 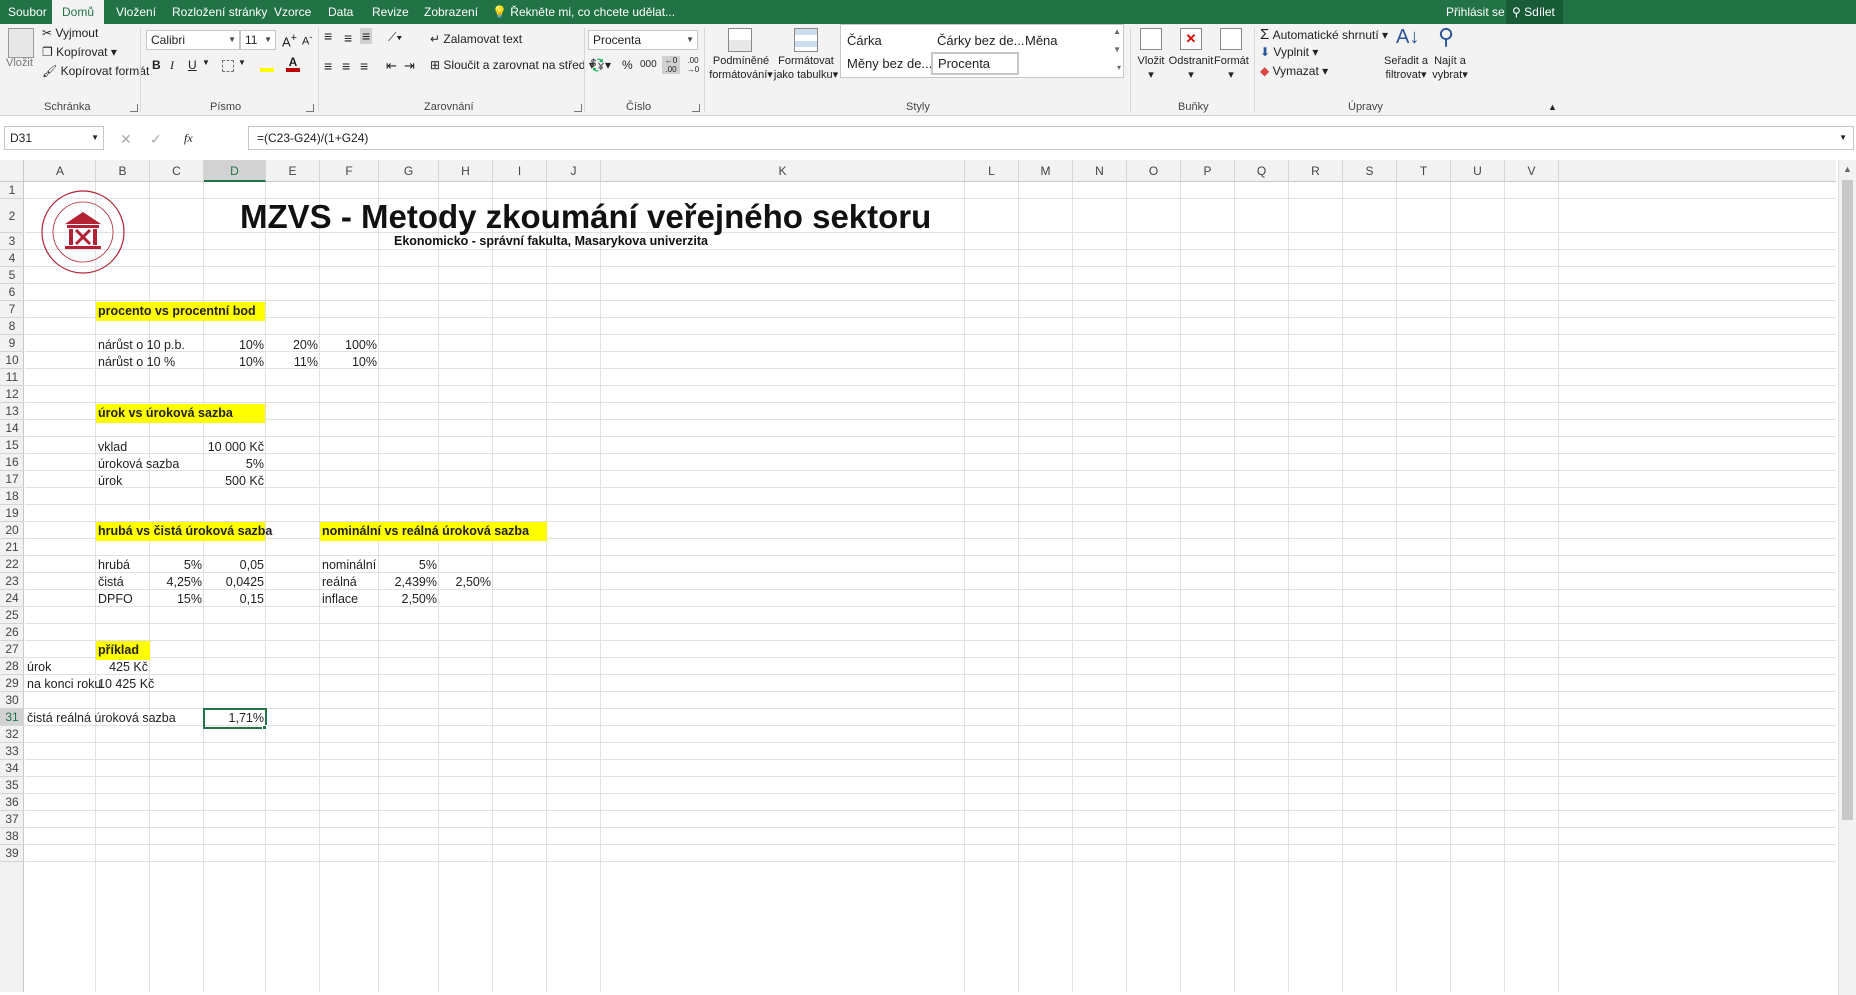 What do you see at coordinates (177, 171) in the screenshot?
I see `column-header-c: C` at bounding box center [177, 171].